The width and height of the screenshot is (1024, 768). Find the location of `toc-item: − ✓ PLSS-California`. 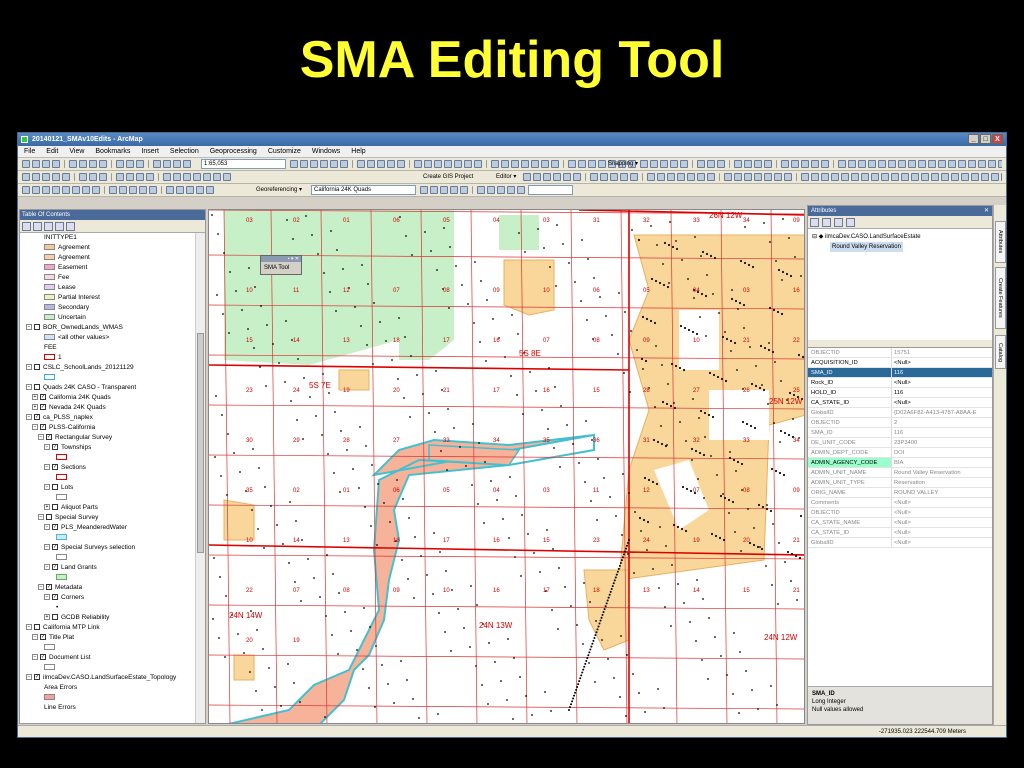

toc-item: − ✓ PLSS-California is located at coordinates (107, 428).